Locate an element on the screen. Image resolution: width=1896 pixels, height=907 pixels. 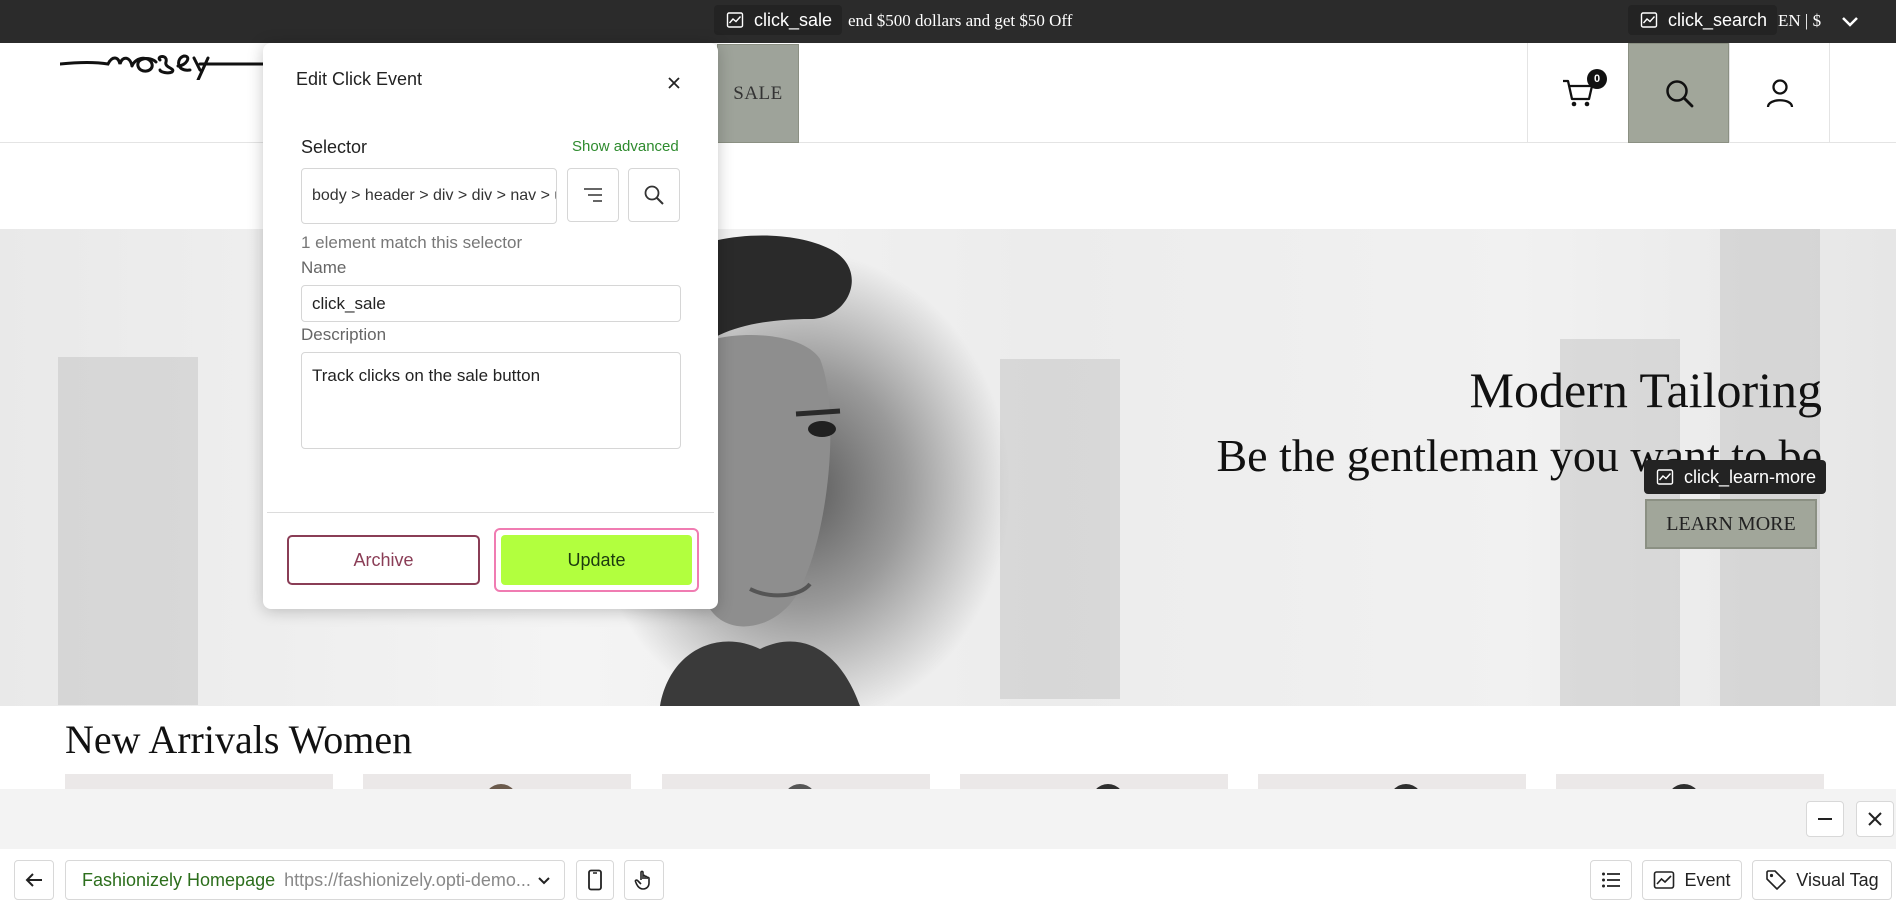
learn-more-button: LEARN MORE is located at coordinates (1731, 524).